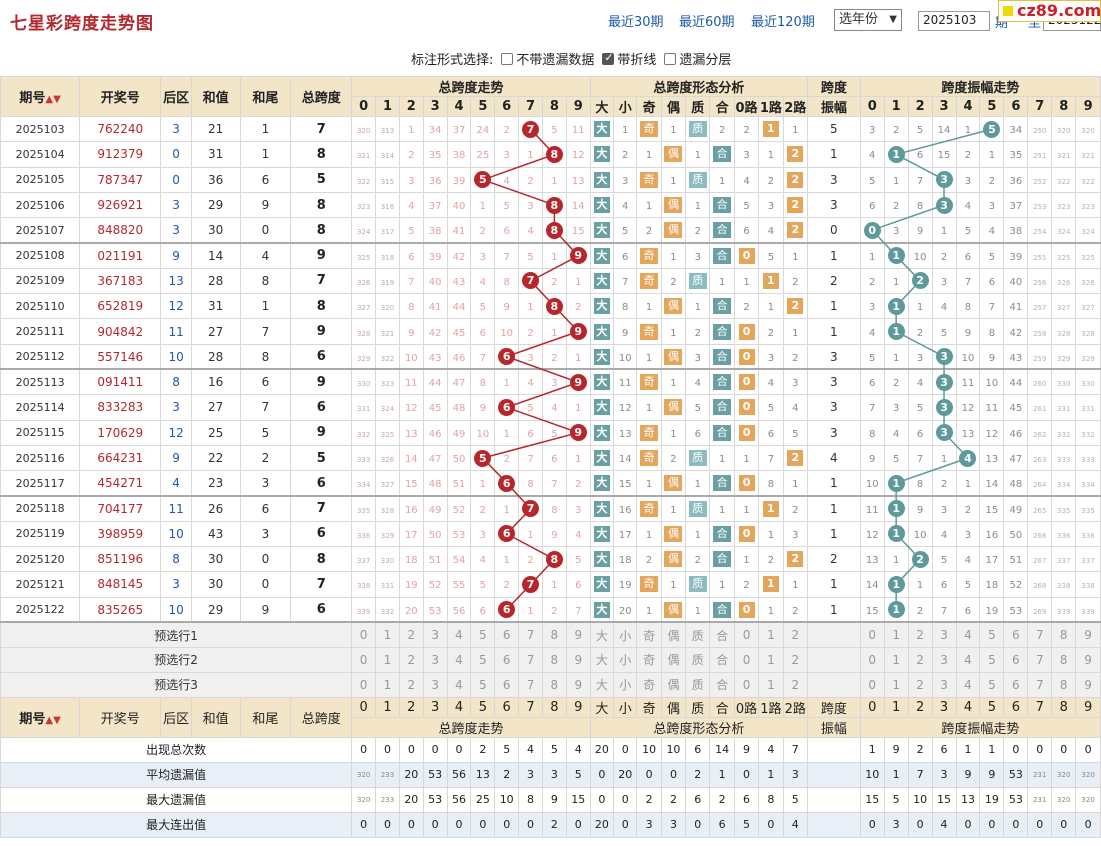  What do you see at coordinates (40, 96) in the screenshot?
I see `col-issue: 期号▲▼` at bounding box center [40, 96].